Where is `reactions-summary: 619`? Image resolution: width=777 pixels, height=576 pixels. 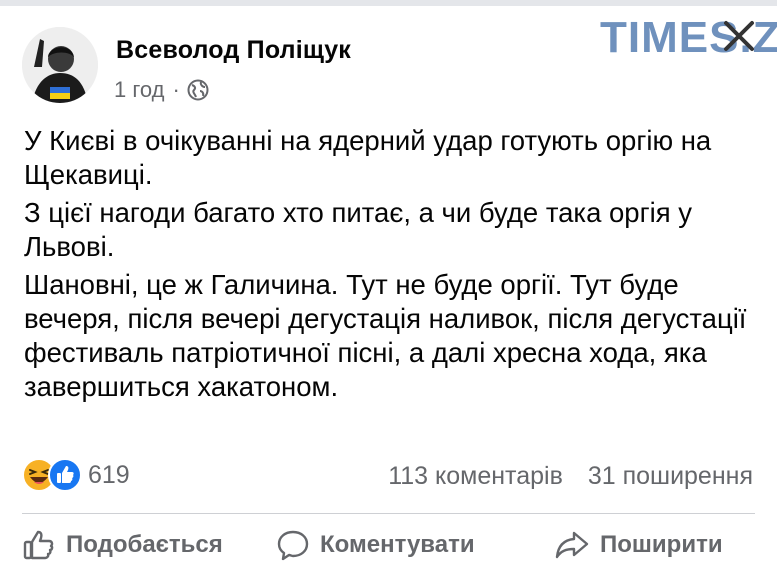 reactions-summary: 619 is located at coordinates (76, 475).